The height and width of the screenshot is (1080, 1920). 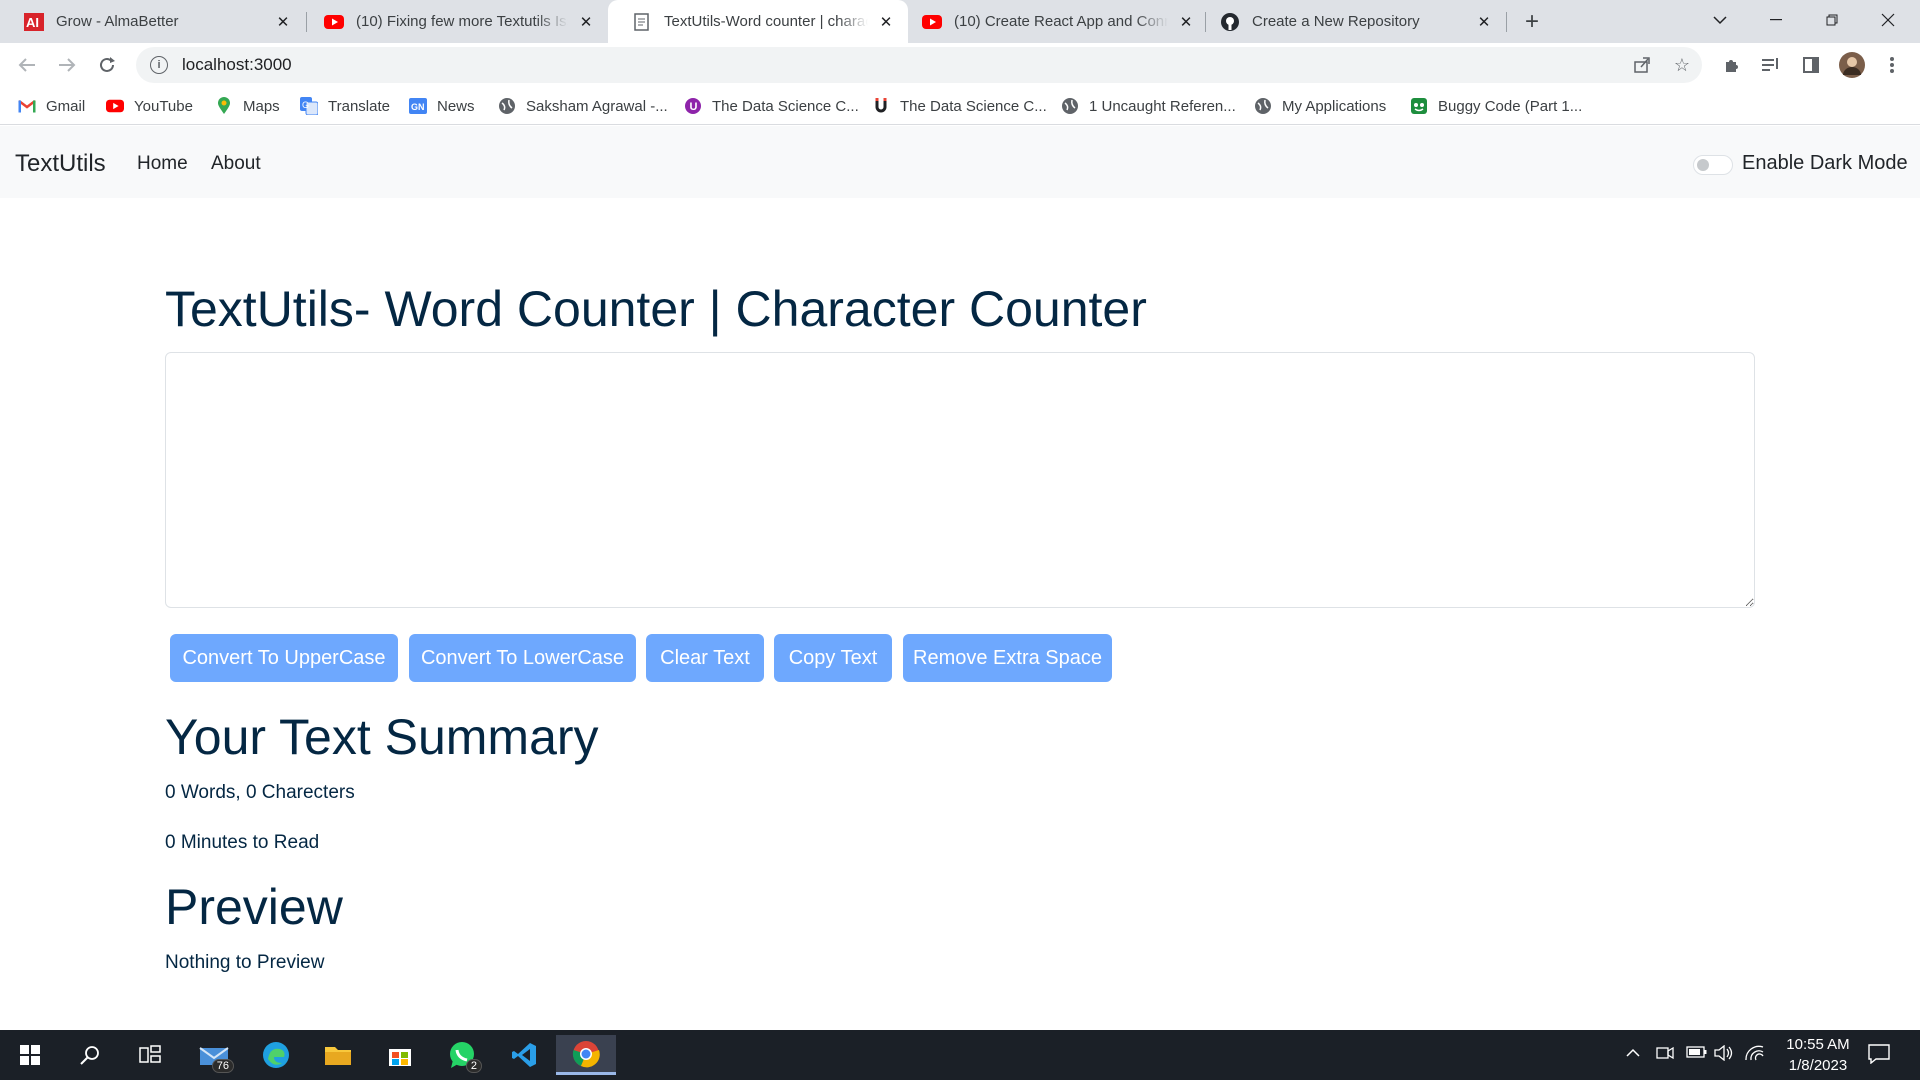 What do you see at coordinates (1419, 106) in the screenshot?
I see `green-icon` at bounding box center [1419, 106].